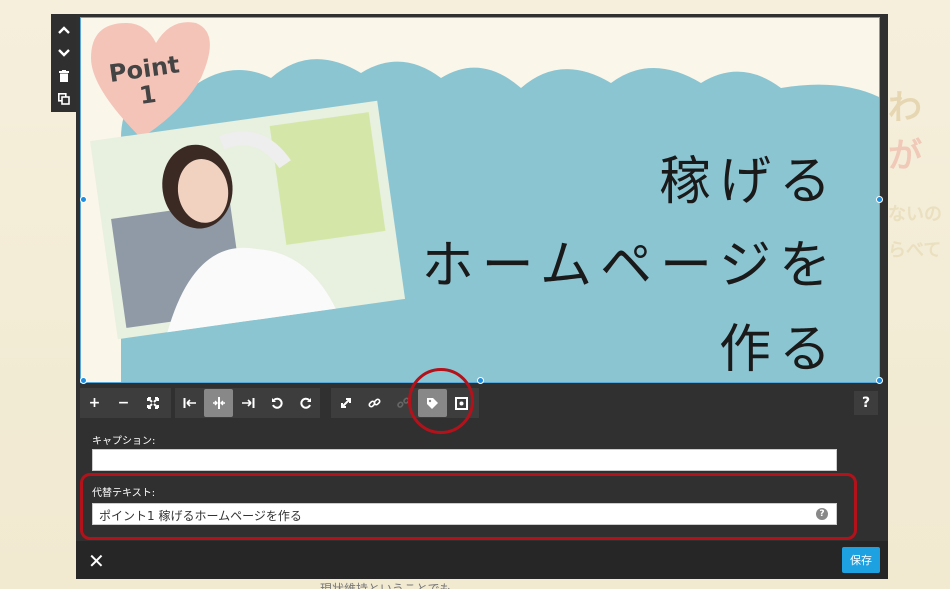 The height and width of the screenshot is (589, 950). I want to click on expand-icon, so click(345, 403).